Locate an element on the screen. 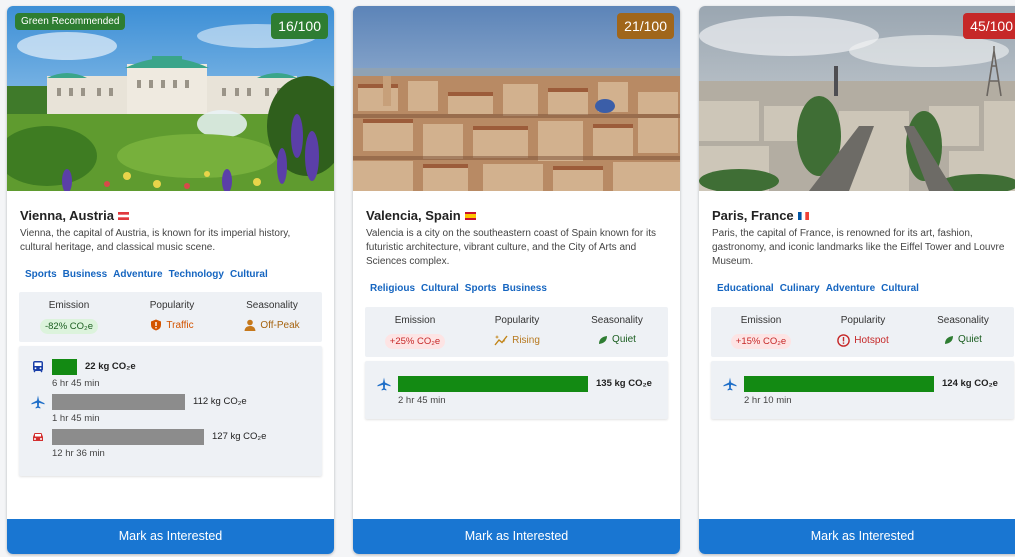  emission-amount: 124 kg CO₂e is located at coordinates (970, 383).